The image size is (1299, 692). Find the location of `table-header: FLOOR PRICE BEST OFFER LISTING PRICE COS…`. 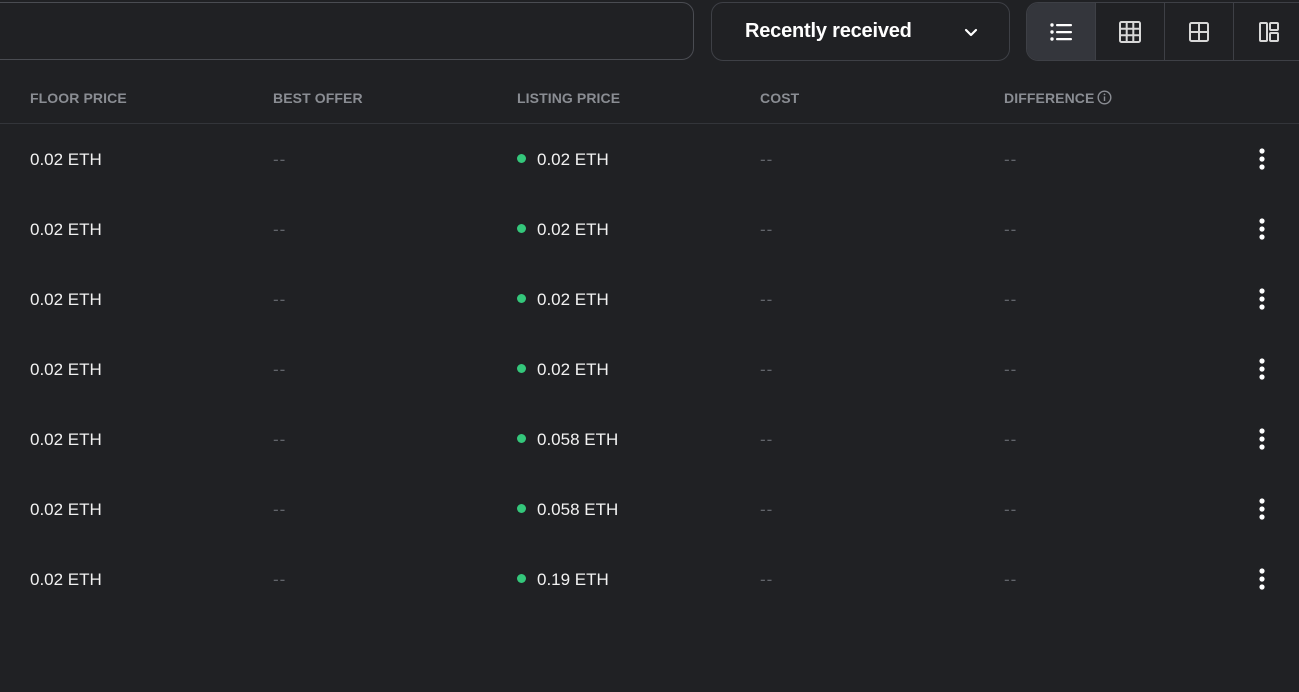

table-header: FLOOR PRICE BEST OFFER LISTING PRICE COS… is located at coordinates (649, 93).